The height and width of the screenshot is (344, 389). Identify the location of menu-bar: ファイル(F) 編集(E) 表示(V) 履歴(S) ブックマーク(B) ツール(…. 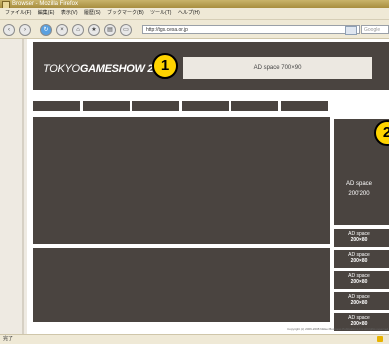
(194, 14).